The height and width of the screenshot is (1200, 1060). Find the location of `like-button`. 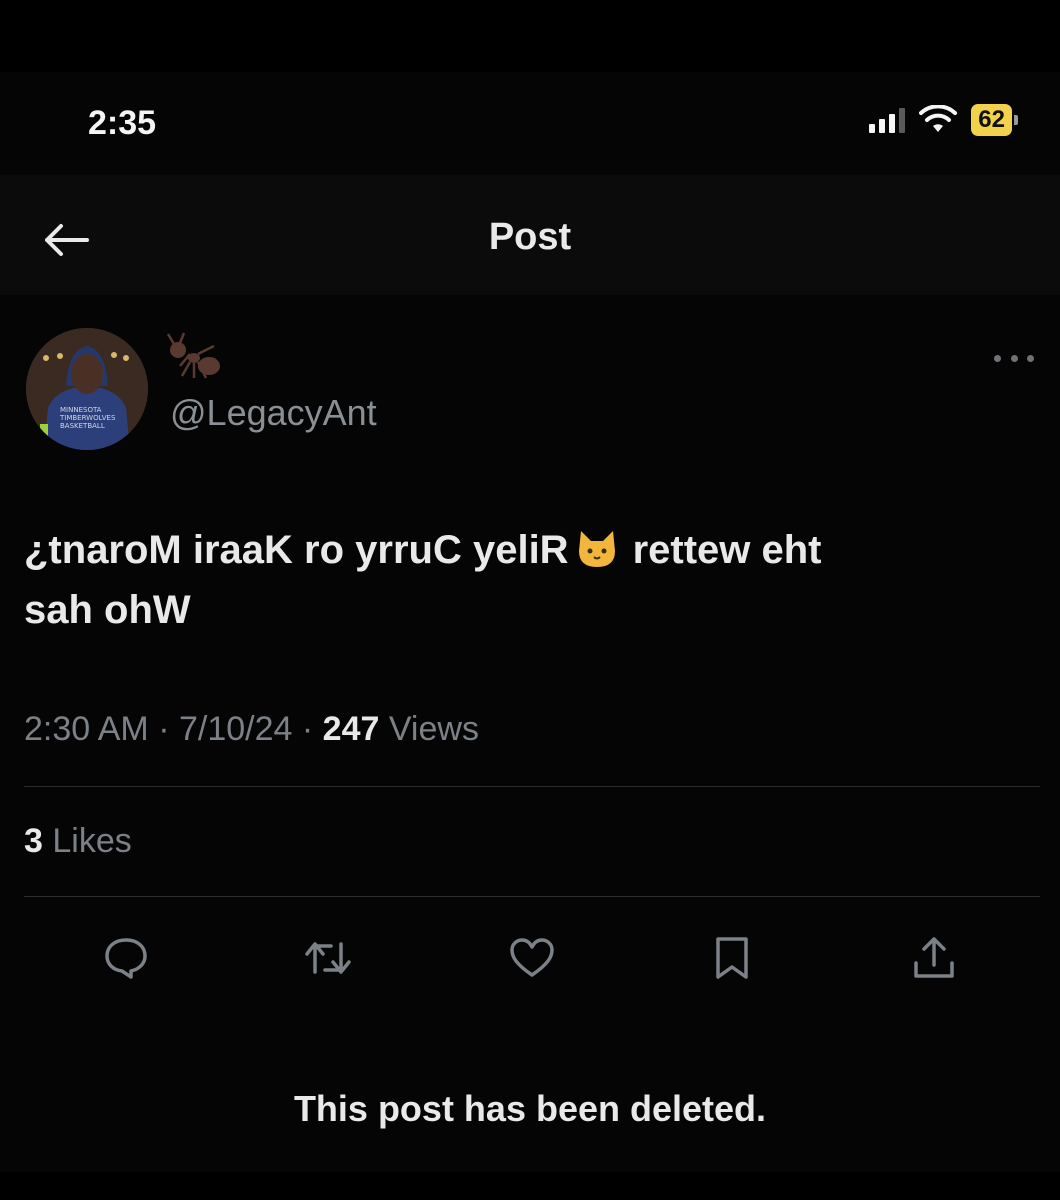

like-button is located at coordinates (532, 958).